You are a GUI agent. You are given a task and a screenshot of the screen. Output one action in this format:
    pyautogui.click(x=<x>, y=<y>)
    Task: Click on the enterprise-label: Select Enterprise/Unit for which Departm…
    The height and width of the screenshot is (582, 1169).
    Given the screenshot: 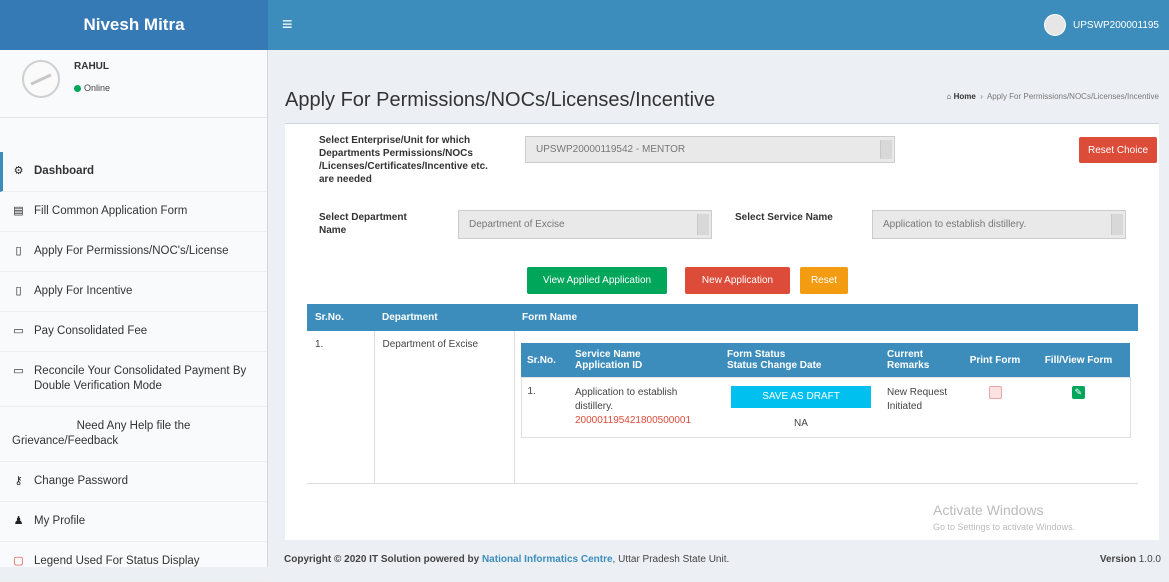 What is the action you would take?
    pyautogui.click(x=403, y=160)
    